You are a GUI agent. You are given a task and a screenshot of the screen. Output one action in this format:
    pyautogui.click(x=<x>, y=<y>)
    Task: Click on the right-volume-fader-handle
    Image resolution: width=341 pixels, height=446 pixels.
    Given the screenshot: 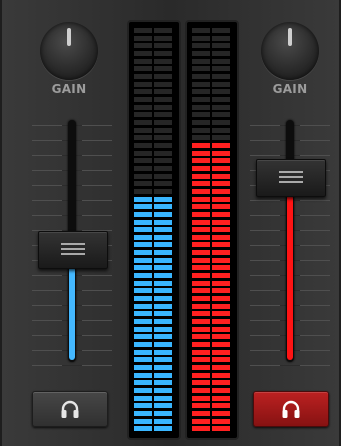 What is the action you would take?
    pyautogui.click(x=291, y=178)
    